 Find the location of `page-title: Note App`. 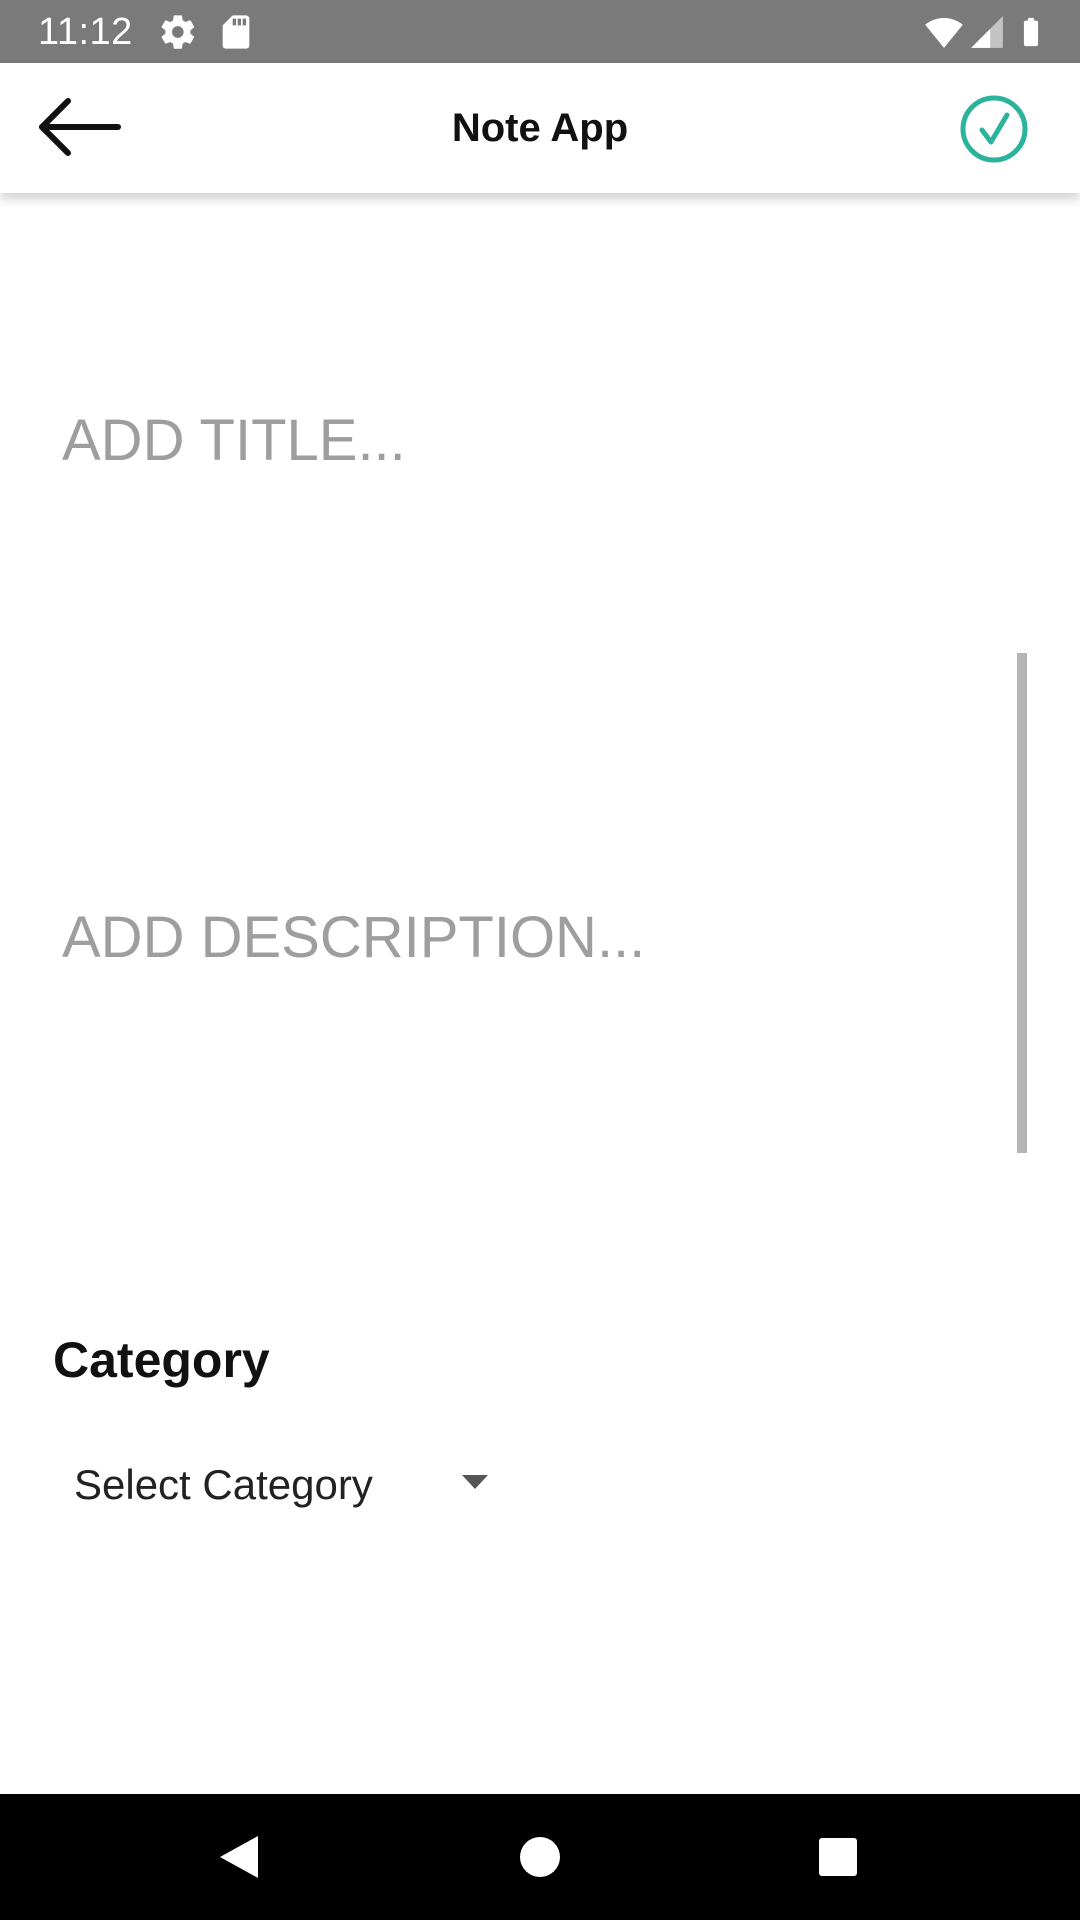

page-title: Note App is located at coordinates (540, 128).